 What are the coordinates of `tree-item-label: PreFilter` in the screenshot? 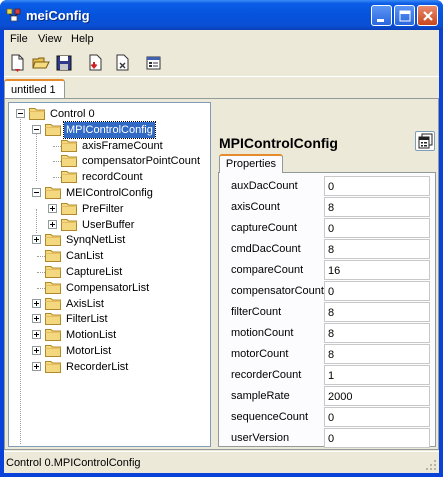 It's located at (103, 209).